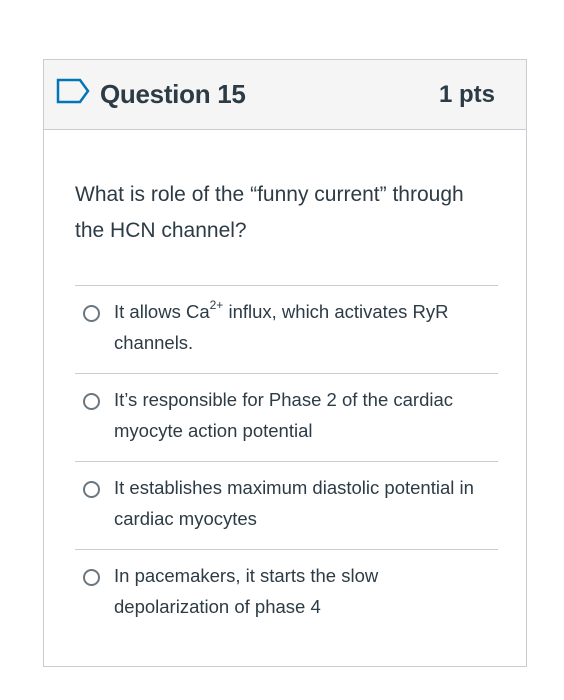  I want to click on question-points: 1 pts, so click(466, 94).